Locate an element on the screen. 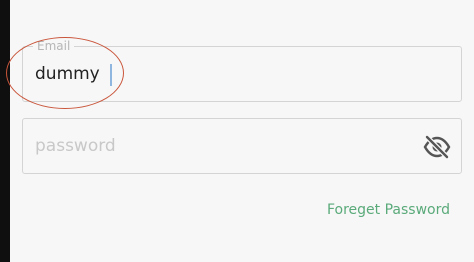 This screenshot has width=474, height=262. eye-off-icon is located at coordinates (437, 147).